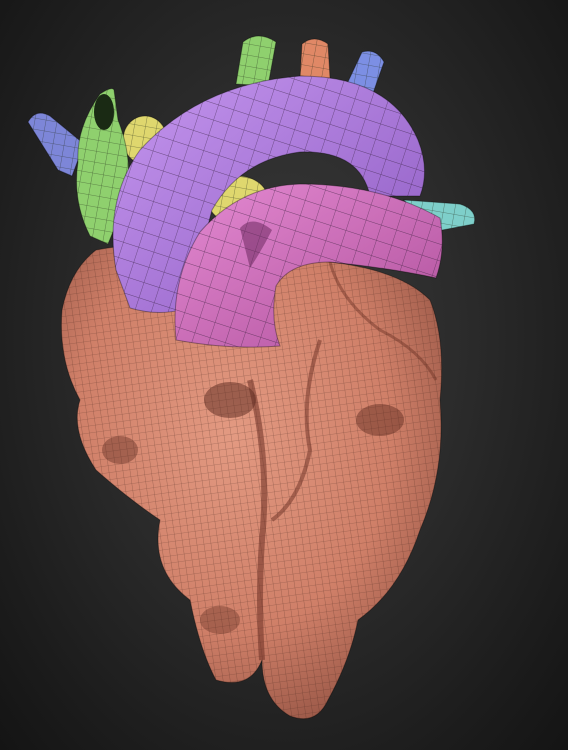 This screenshot has width=568, height=750. Describe the element at coordinates (256, 61) in the screenshot. I see `vessel-top-green` at that location.